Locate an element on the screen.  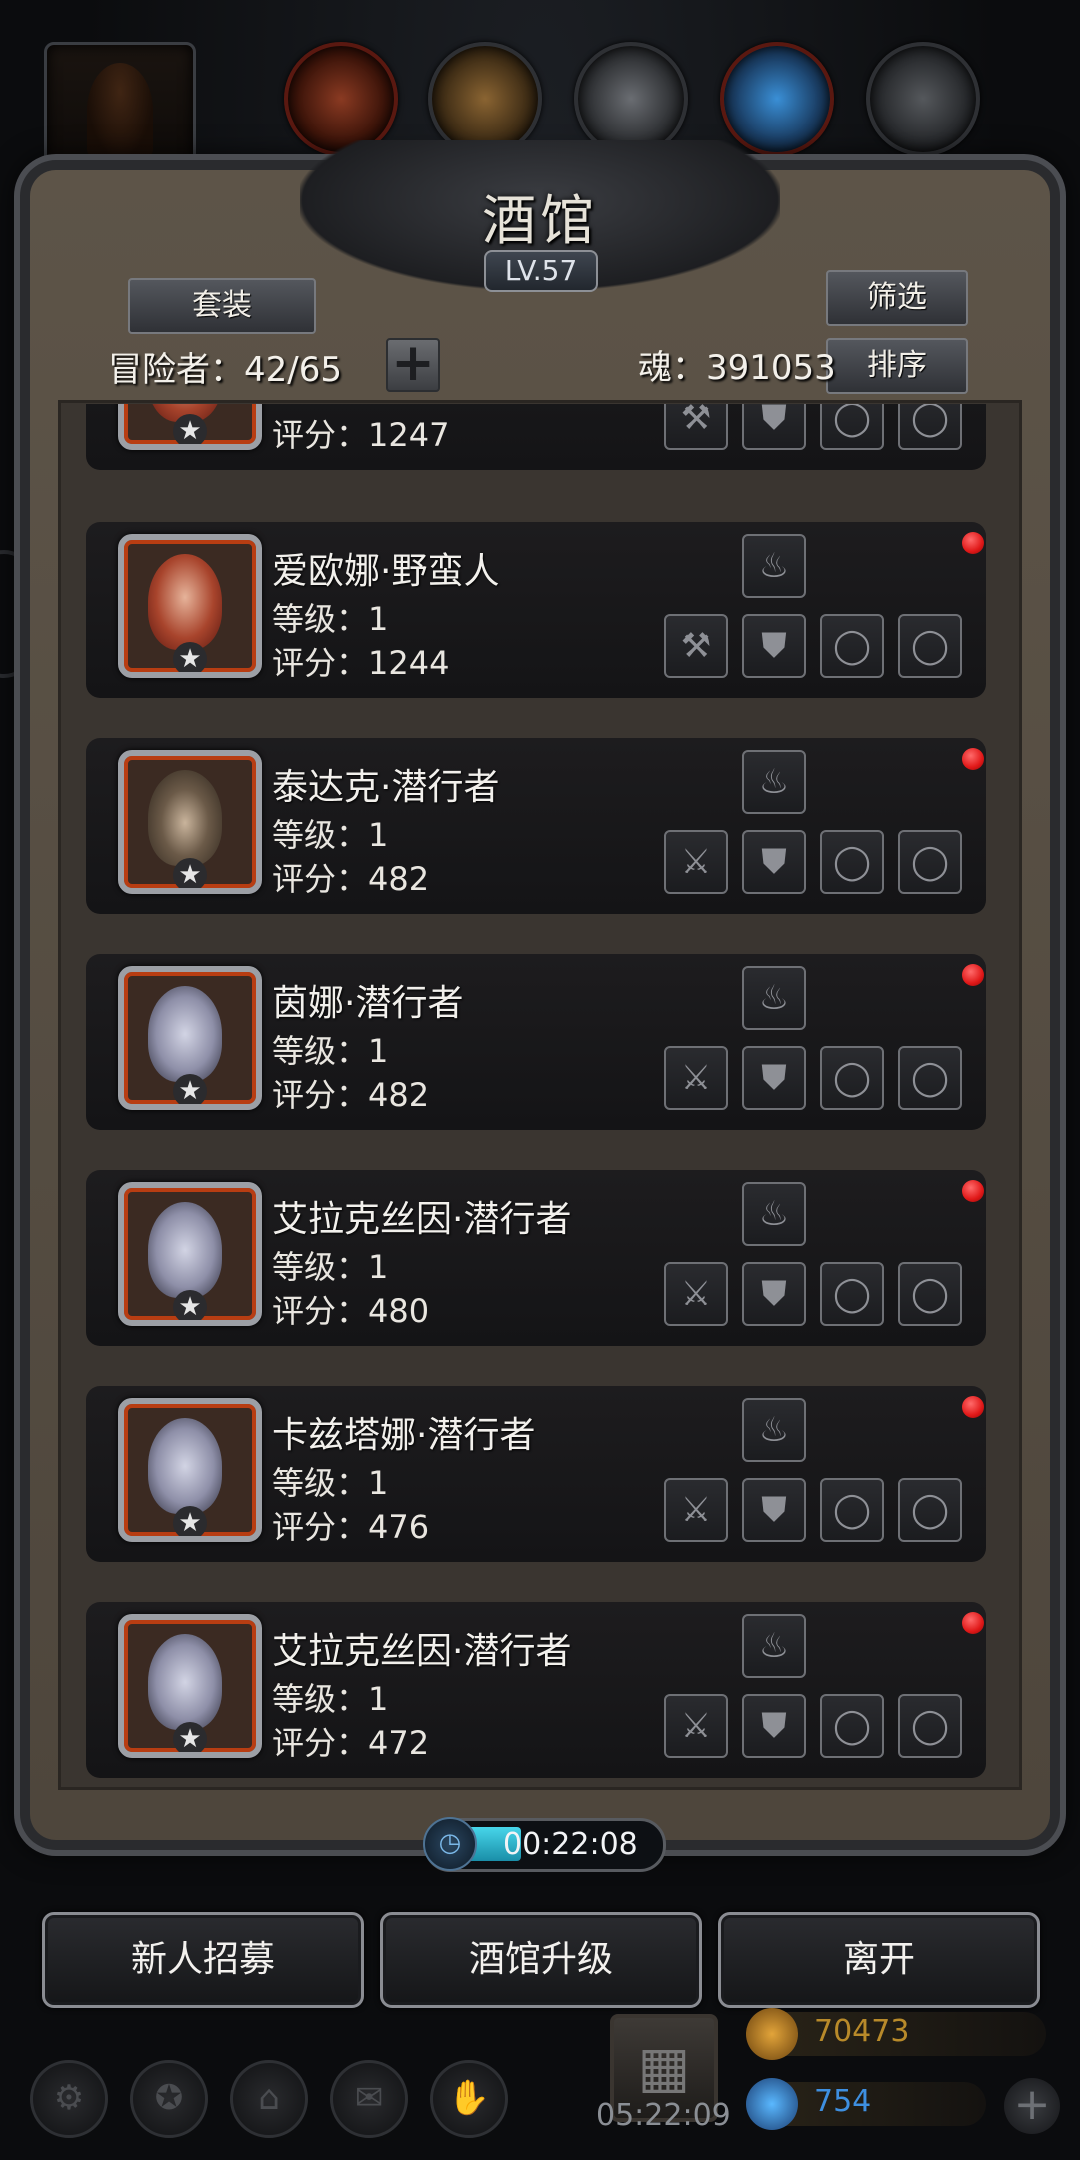
hero-score: 评分：1247 is located at coordinates (361, 435).